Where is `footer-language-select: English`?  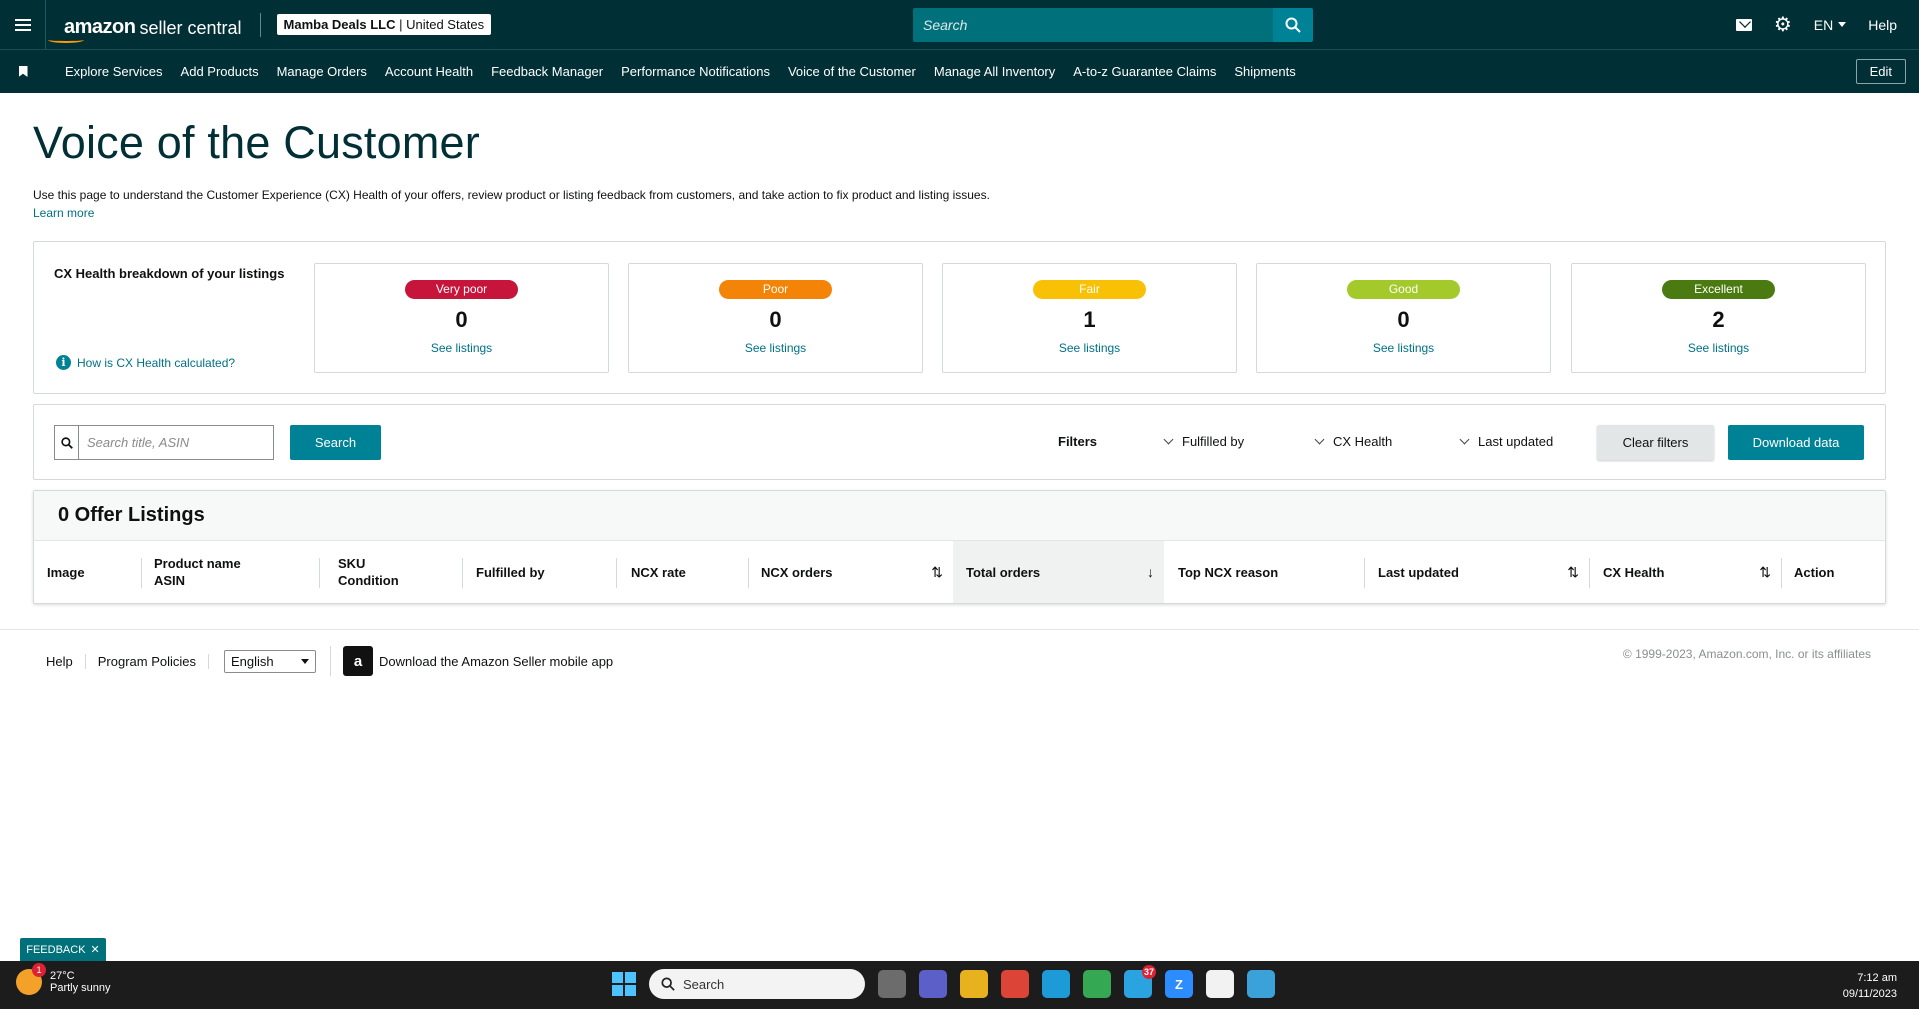 footer-language-select: English is located at coordinates (270, 661).